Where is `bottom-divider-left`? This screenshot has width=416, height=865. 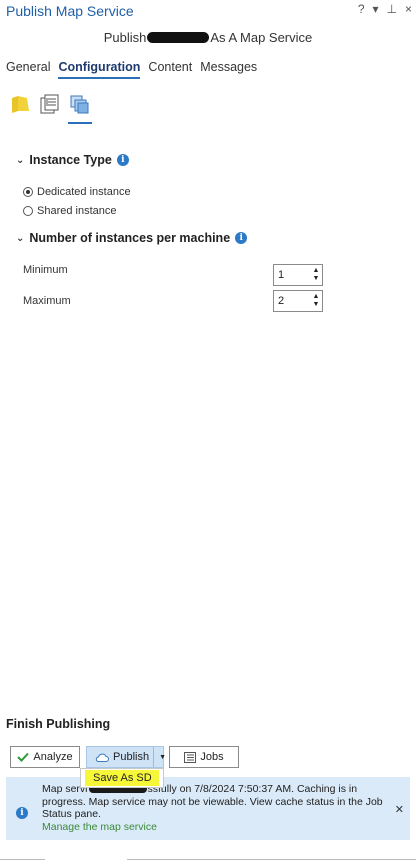 bottom-divider-left is located at coordinates (22, 859).